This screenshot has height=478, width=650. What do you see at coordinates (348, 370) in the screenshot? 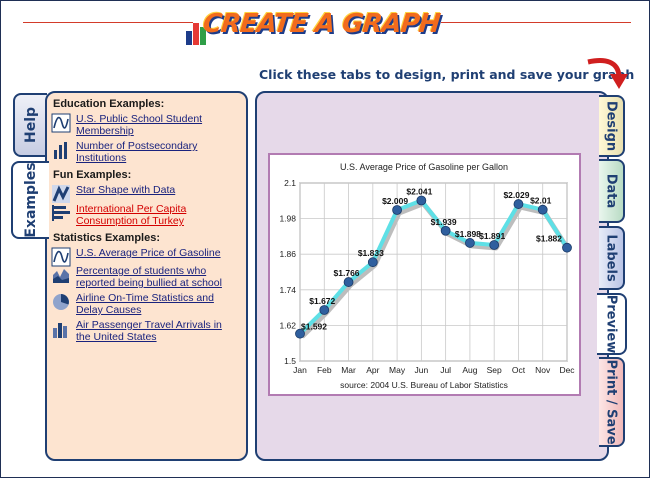
I see `x-tick-label: Mar` at bounding box center [348, 370].